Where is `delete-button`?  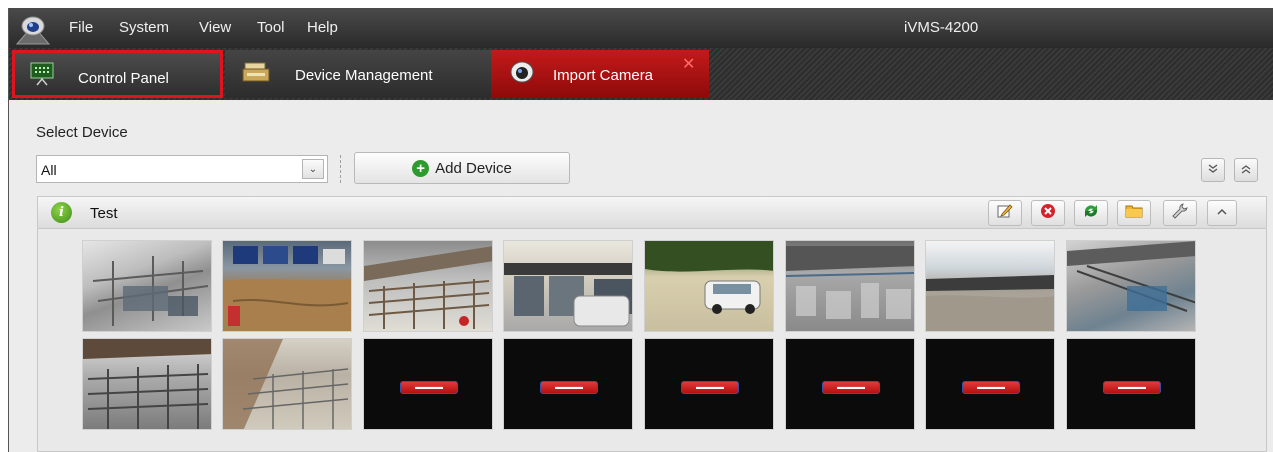 delete-button is located at coordinates (1048, 213).